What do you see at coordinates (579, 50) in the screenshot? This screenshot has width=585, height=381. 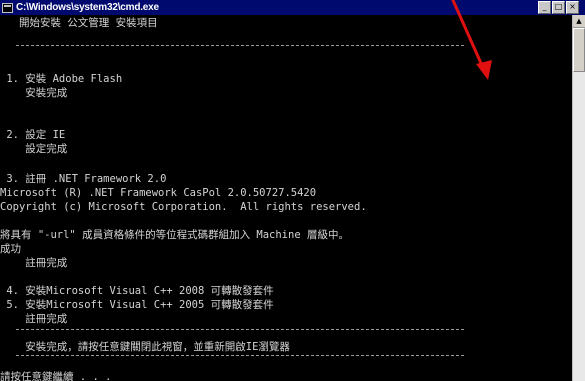 I see `scrollbar-thumb` at bounding box center [579, 50].